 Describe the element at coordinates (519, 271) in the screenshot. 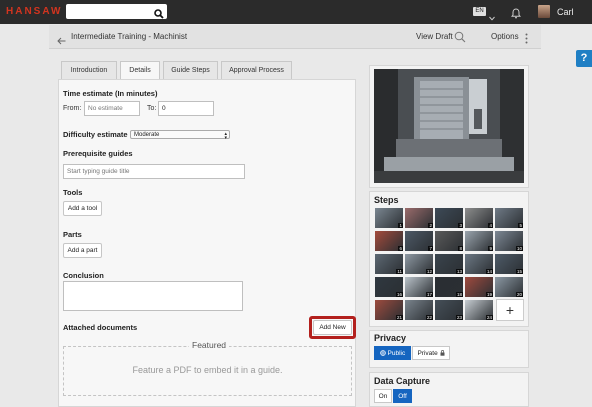

I see `step-number: 15` at that location.